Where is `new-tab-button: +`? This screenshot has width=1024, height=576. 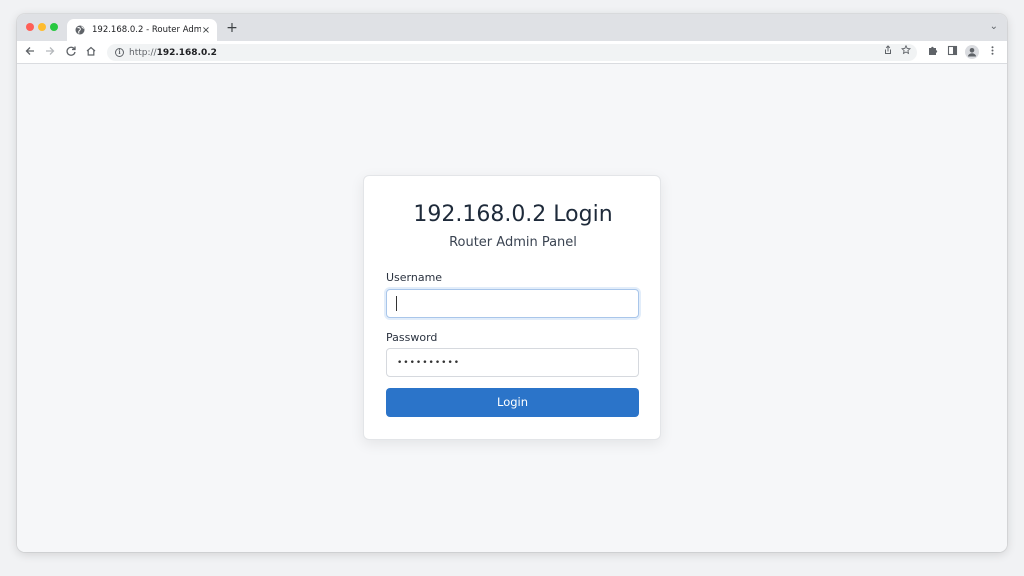
new-tab-button: + is located at coordinates (232, 28).